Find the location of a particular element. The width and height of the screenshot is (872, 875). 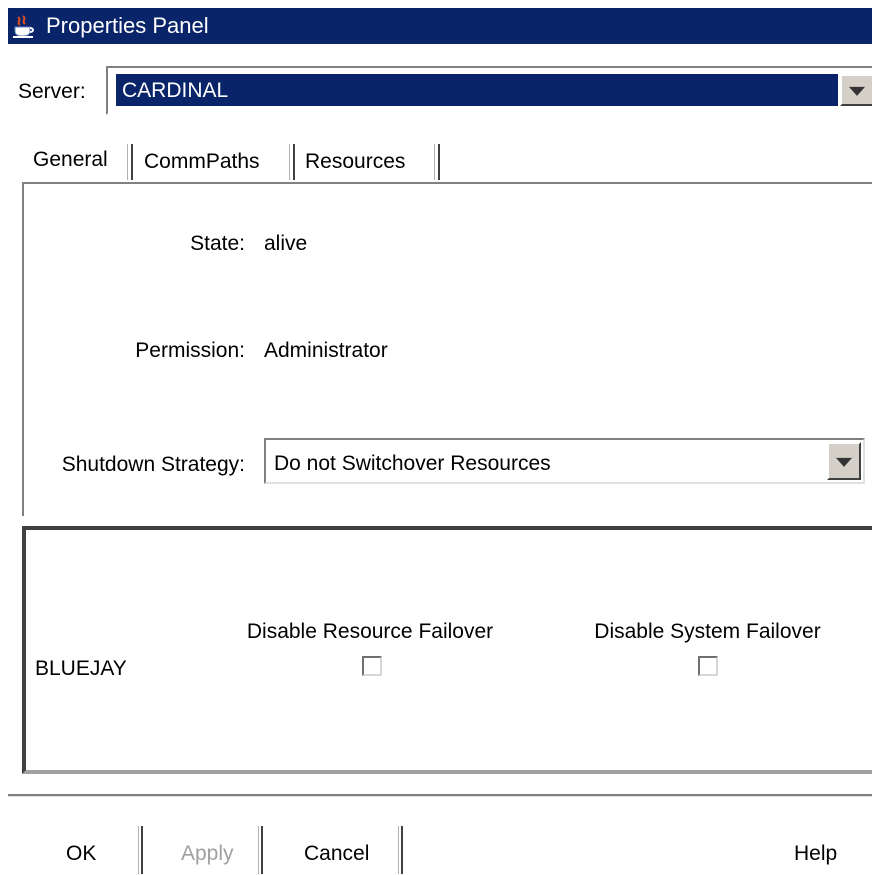

button-bar-separator is located at coordinates (440, 795).